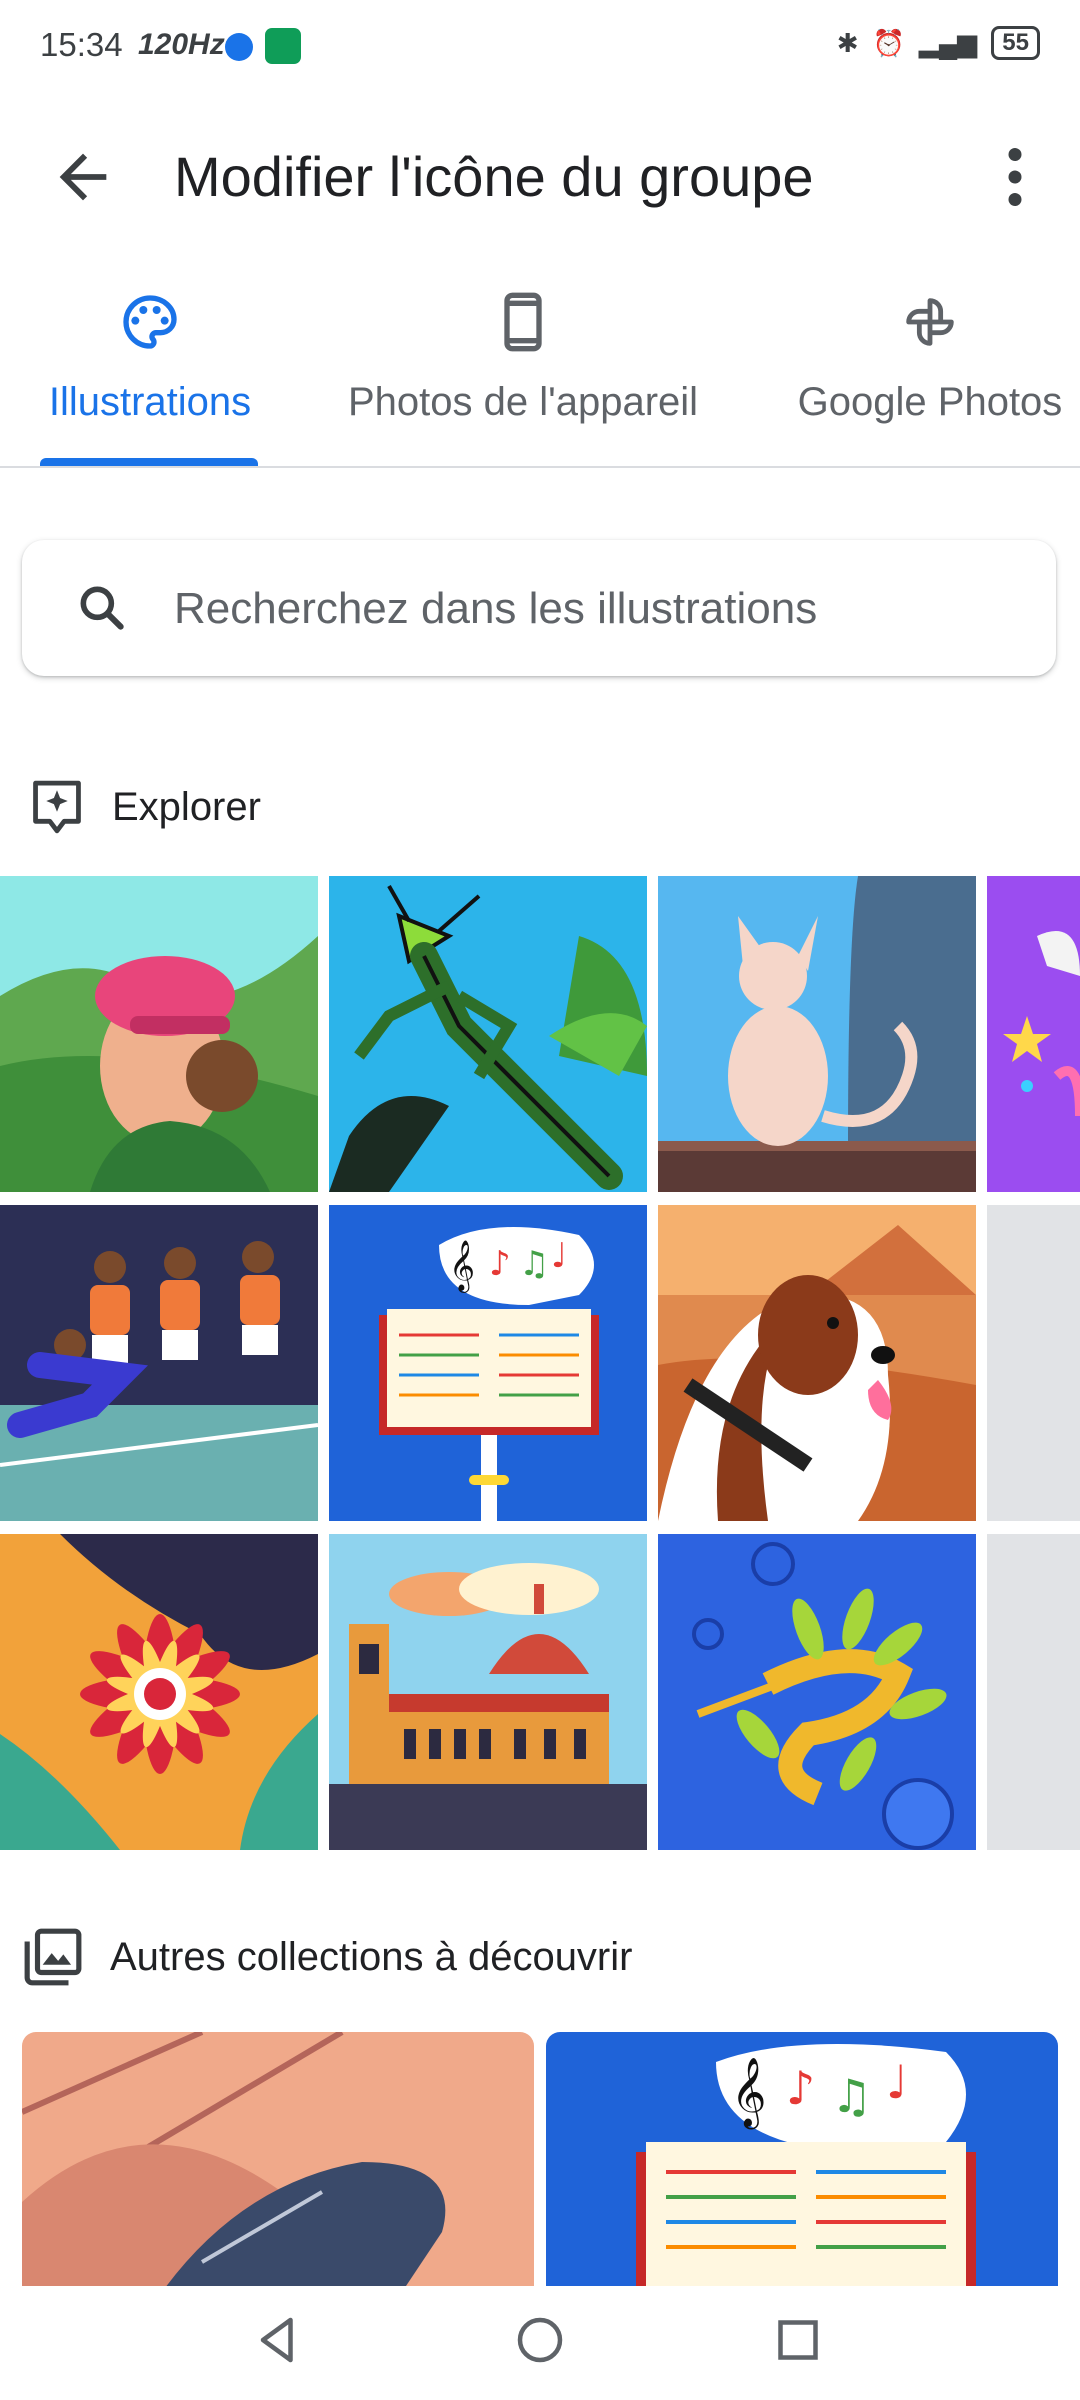  What do you see at coordinates (488, 1034) in the screenshot?
I see `illustration-praying-mantis` at bounding box center [488, 1034].